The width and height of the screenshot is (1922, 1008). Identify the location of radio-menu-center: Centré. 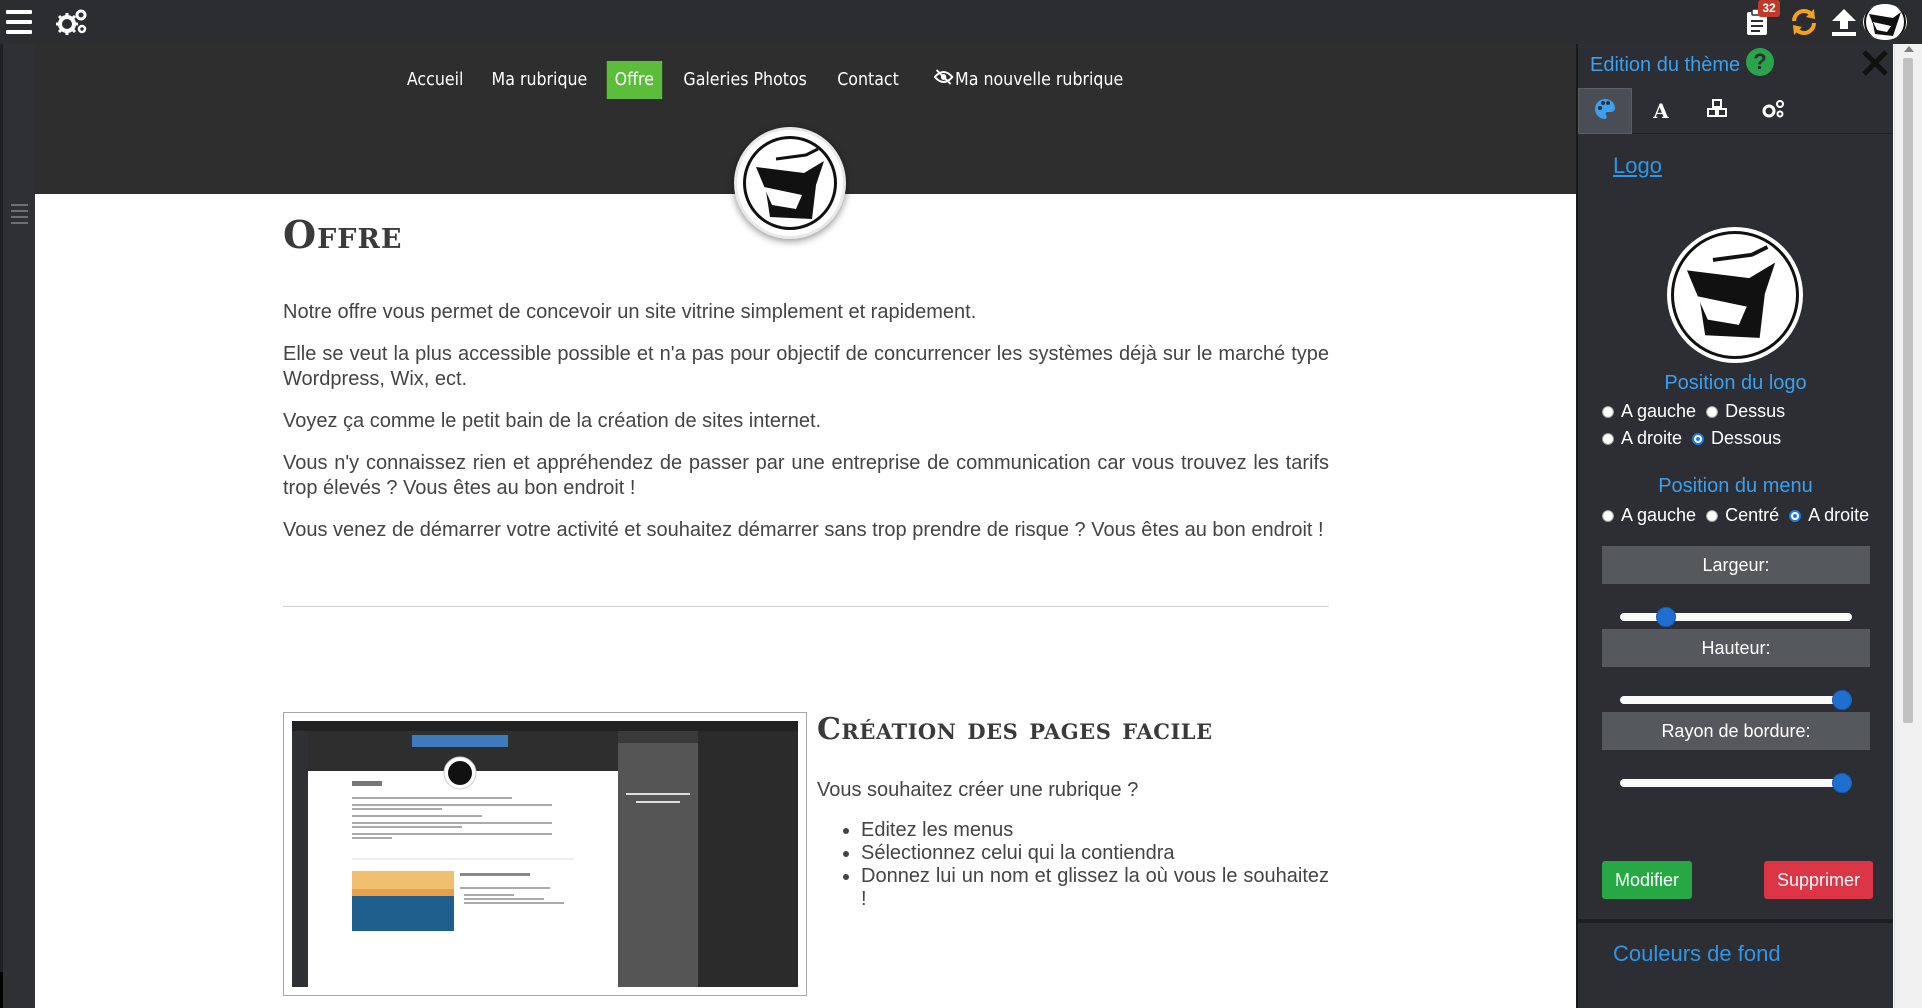
(1742, 515).